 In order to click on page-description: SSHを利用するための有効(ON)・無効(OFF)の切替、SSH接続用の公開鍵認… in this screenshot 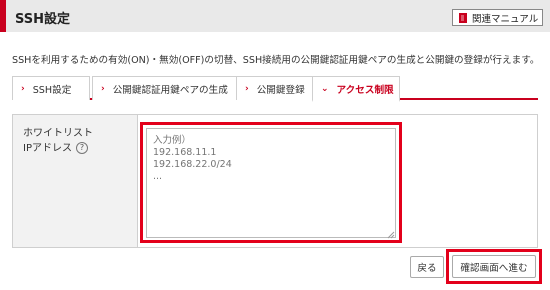, I will do `click(276, 60)`.